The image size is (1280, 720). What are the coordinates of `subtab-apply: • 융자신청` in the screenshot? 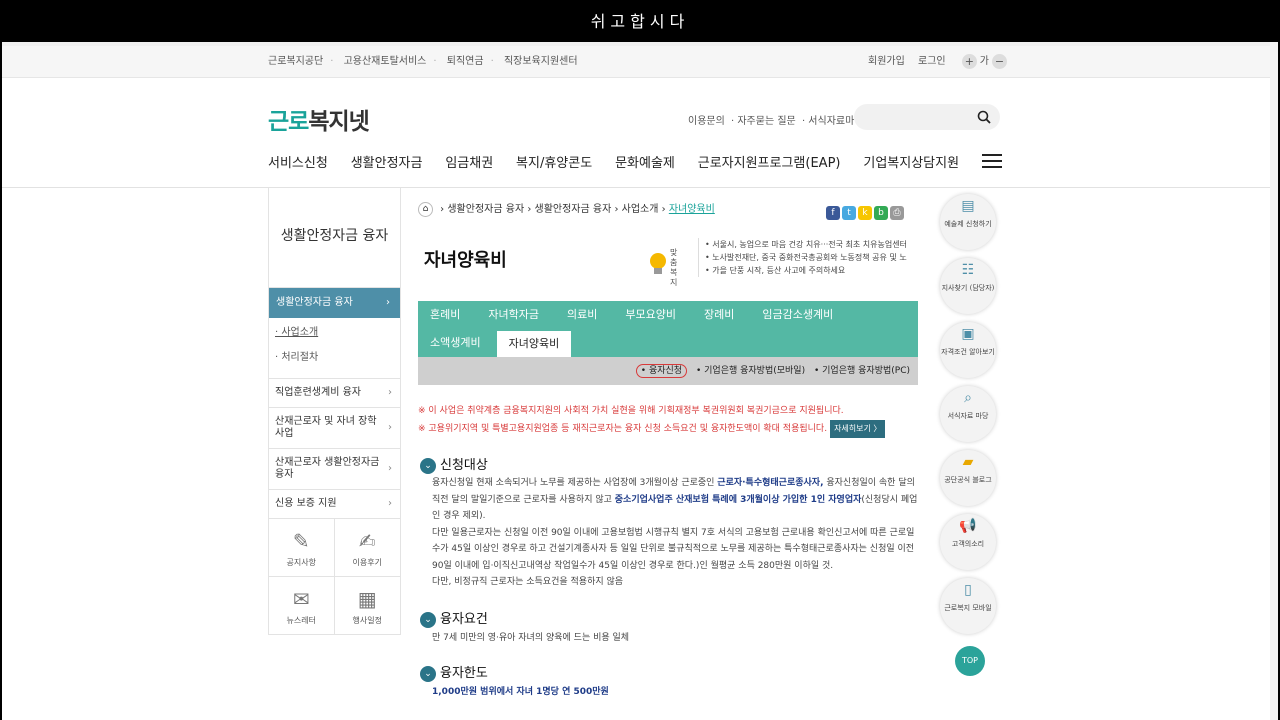 It's located at (661, 371).